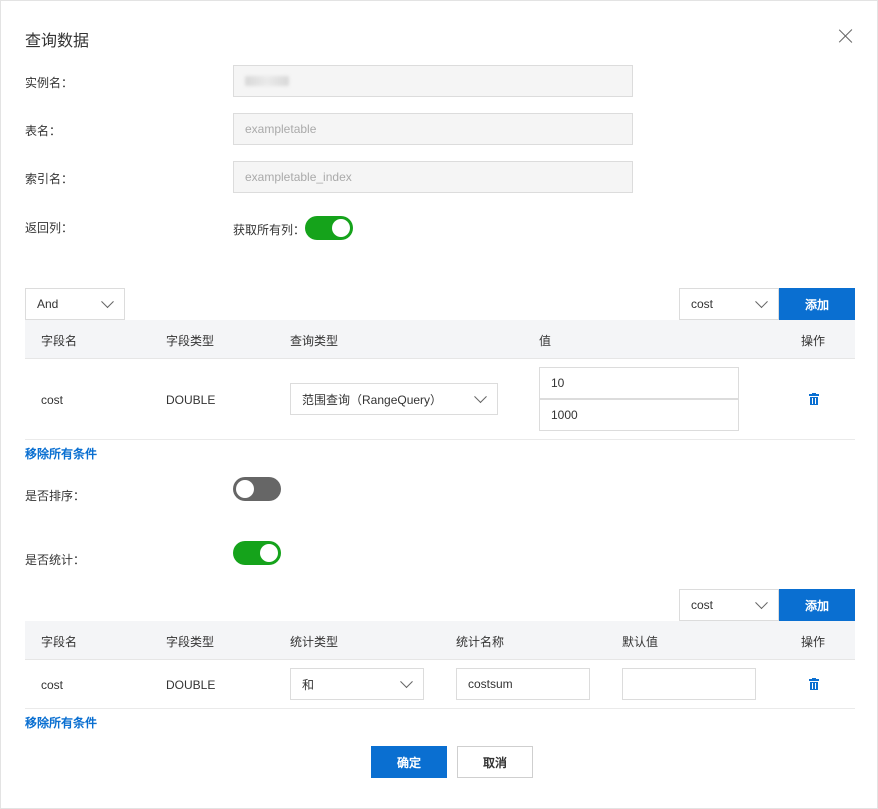 This screenshot has width=878, height=809. Describe the element at coordinates (480, 642) in the screenshot. I see `stats-header-stat-name: 统计名称` at that location.